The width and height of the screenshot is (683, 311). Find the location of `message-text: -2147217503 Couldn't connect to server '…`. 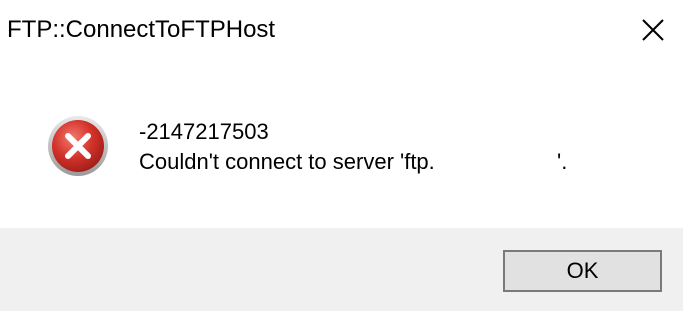

message-text: -2147217503 Couldn't connect to server '… is located at coordinates (353, 147).